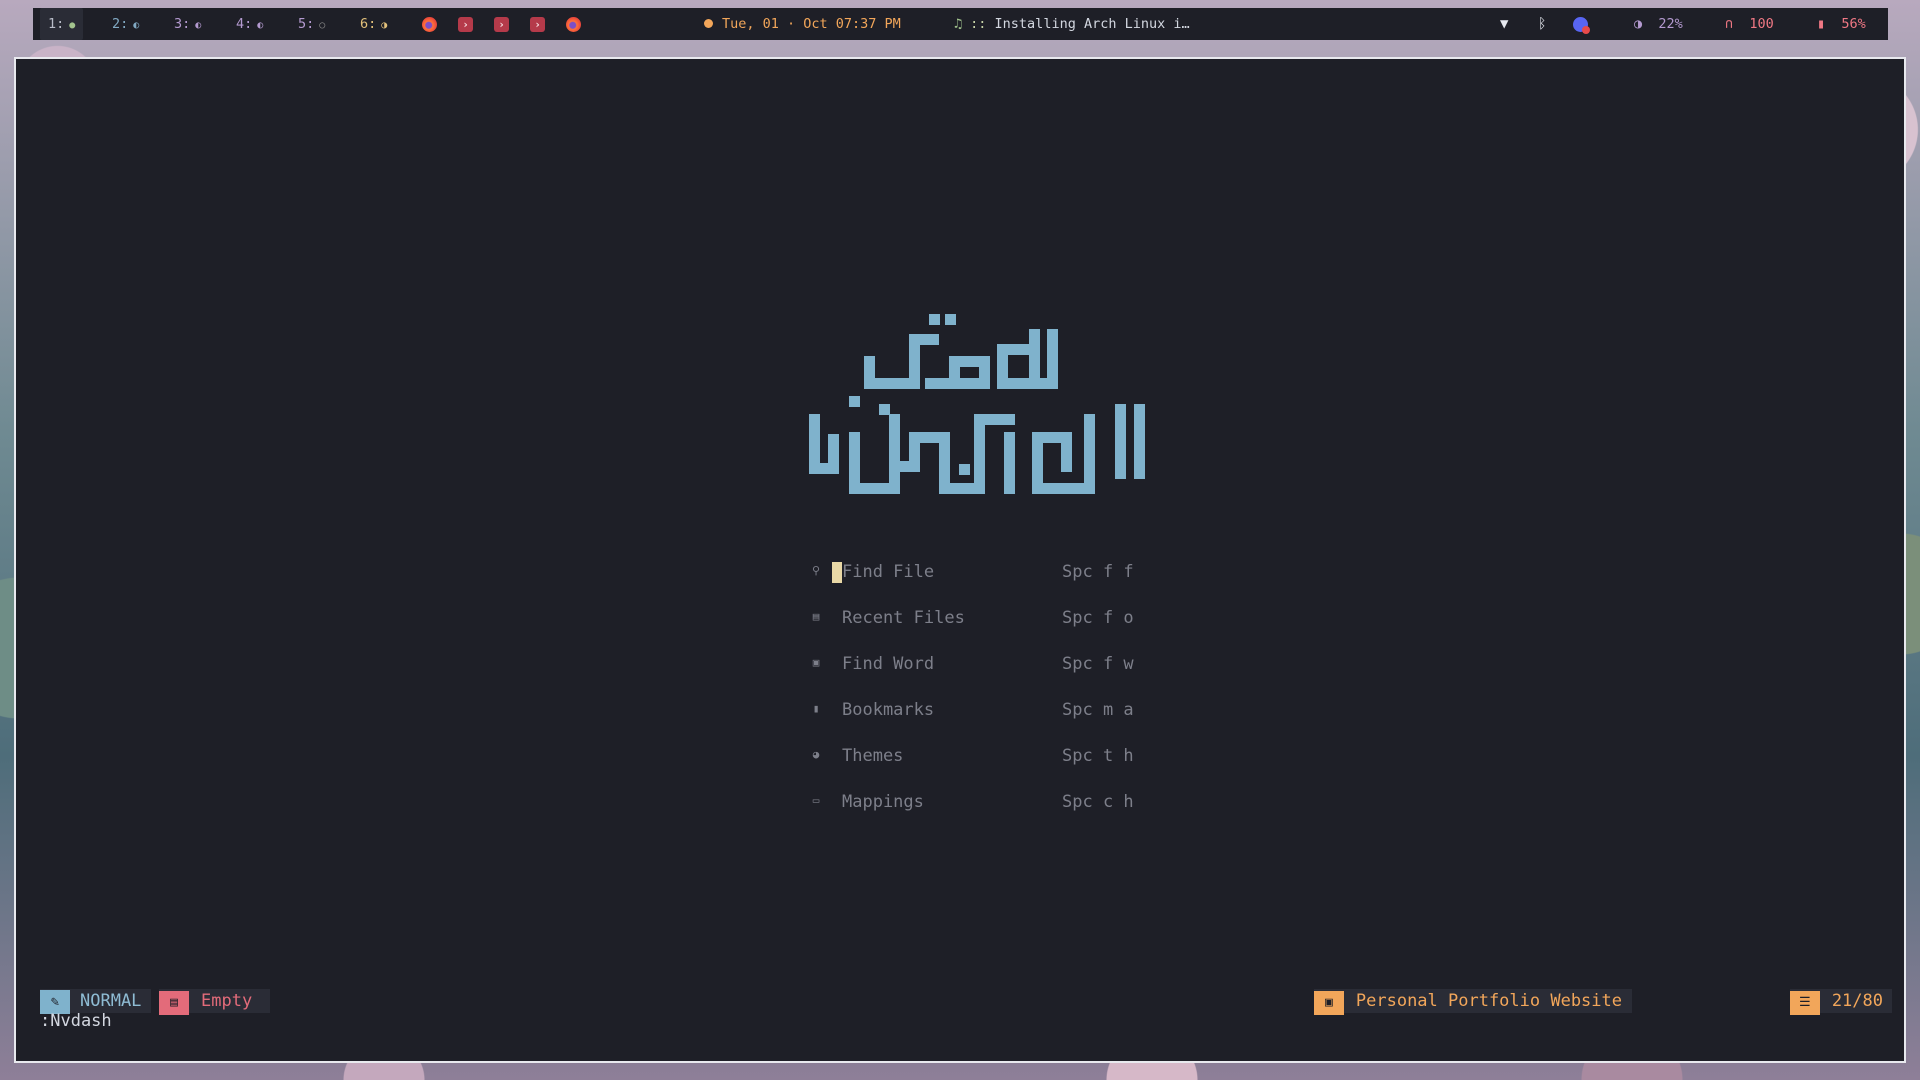  Describe the element at coordinates (1504, 24) in the screenshot. I see `wifi-icon: ▼` at that location.